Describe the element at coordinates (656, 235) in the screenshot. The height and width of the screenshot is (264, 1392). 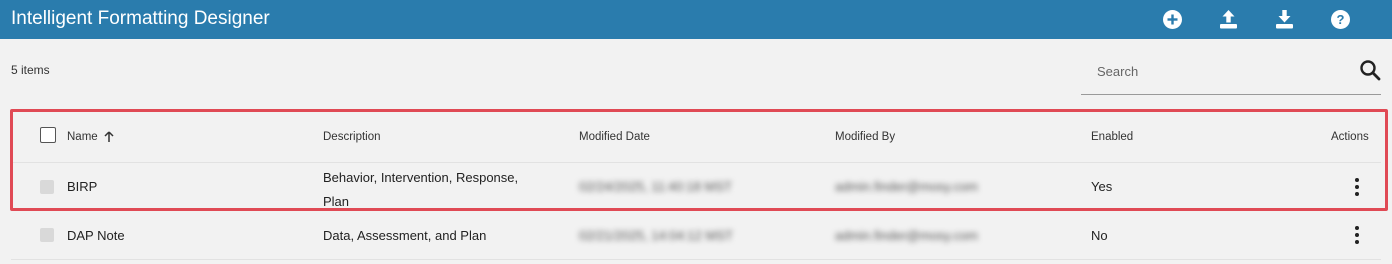
I see `row-modified-date: 02/21/2025, 14:04:12 MST` at that location.